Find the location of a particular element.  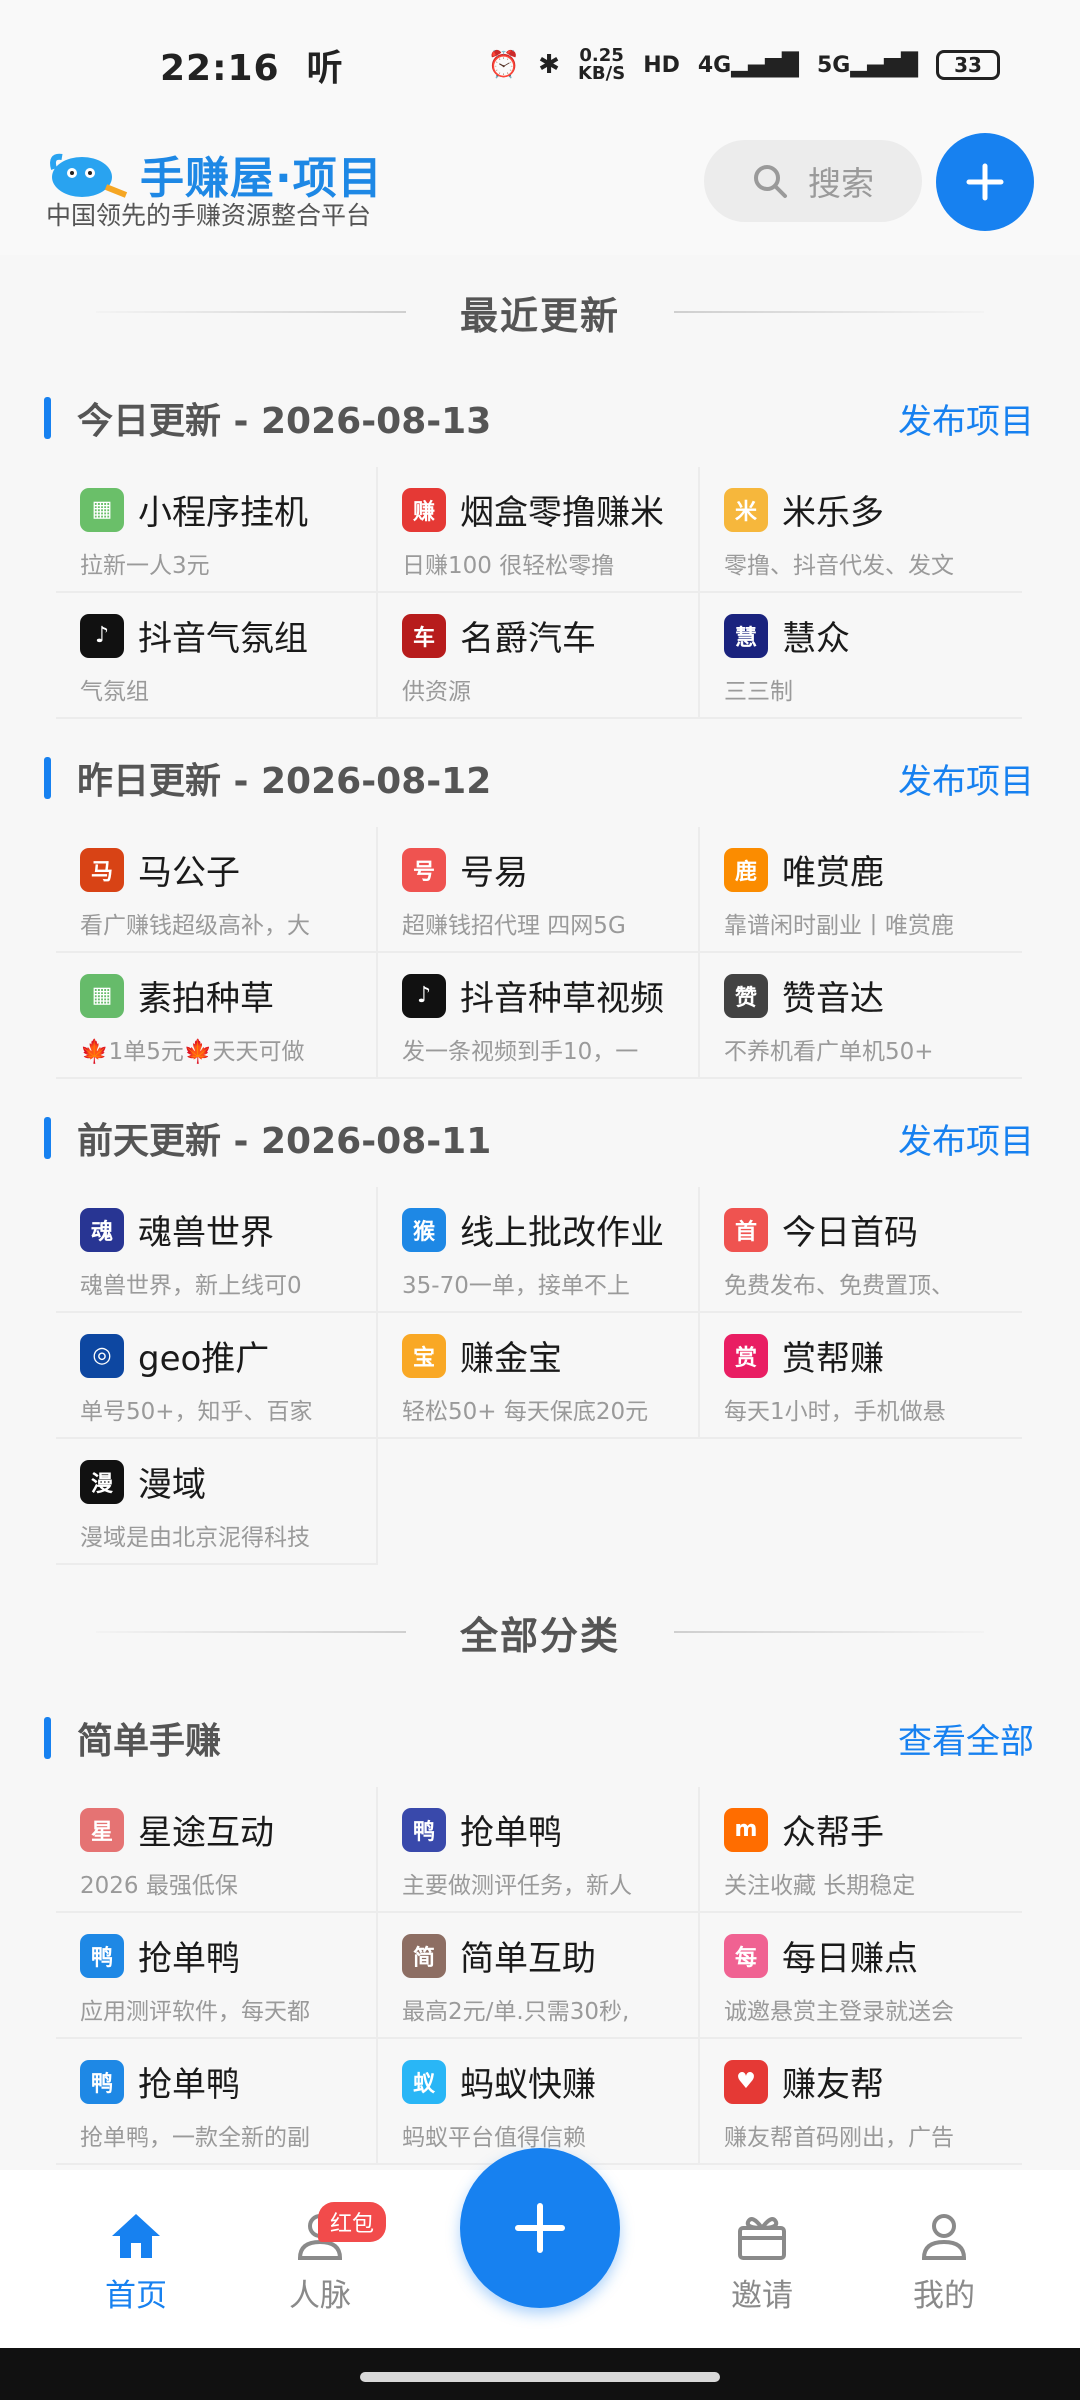

view-all-link: 查看全部 is located at coordinates (966, 1738).